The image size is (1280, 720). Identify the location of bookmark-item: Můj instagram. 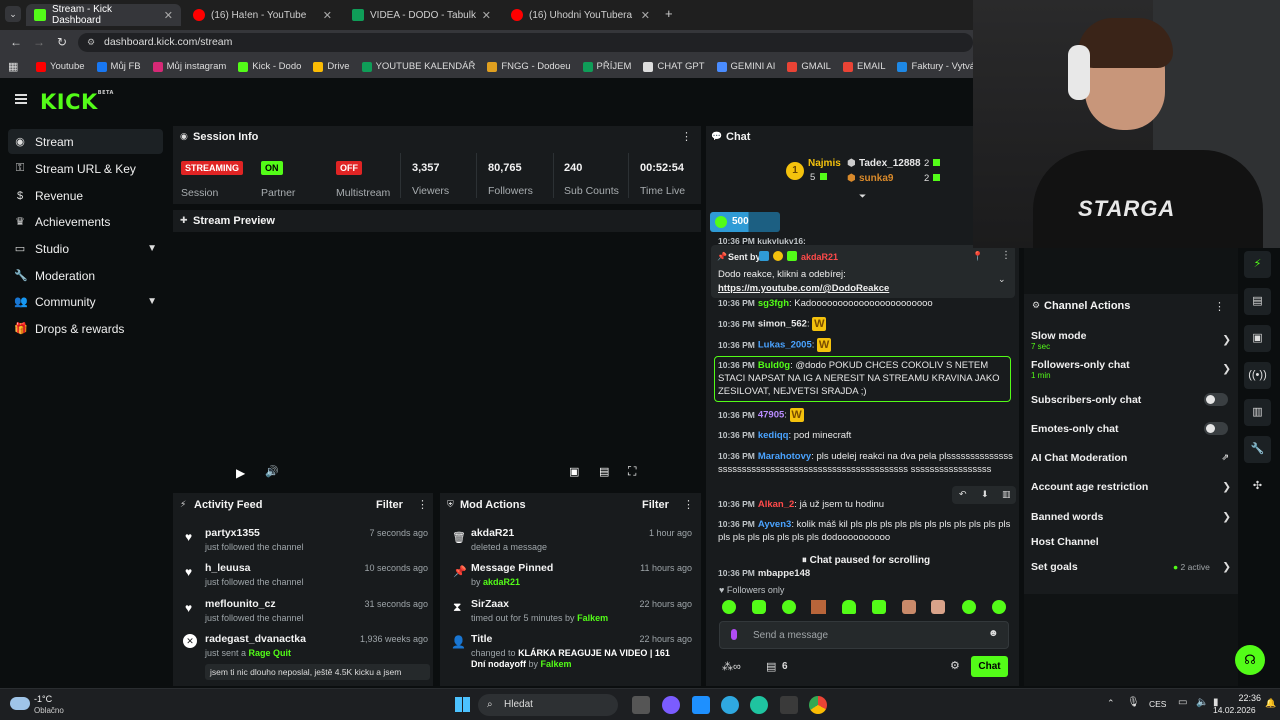
(189, 66).